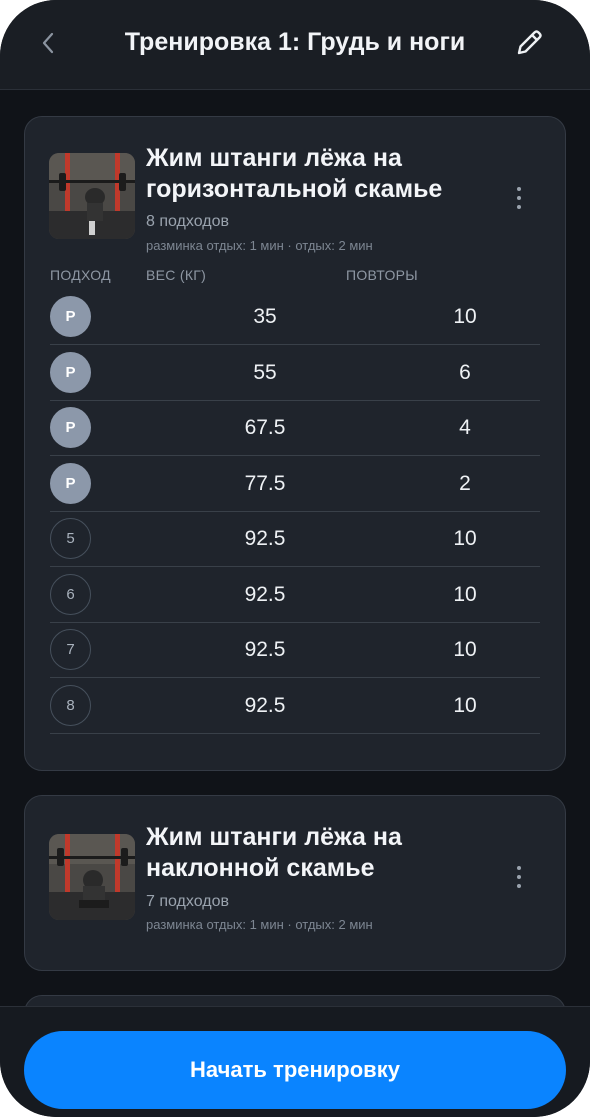 The width and height of the screenshot is (590, 1117). Describe the element at coordinates (187, 901) in the screenshot. I see `sets-count: 7 подходов` at that location.